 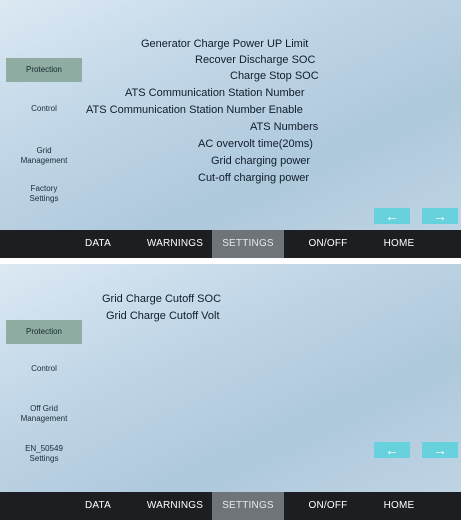 I want to click on sidebar-item-label: EN_50549, so click(x=44, y=448).